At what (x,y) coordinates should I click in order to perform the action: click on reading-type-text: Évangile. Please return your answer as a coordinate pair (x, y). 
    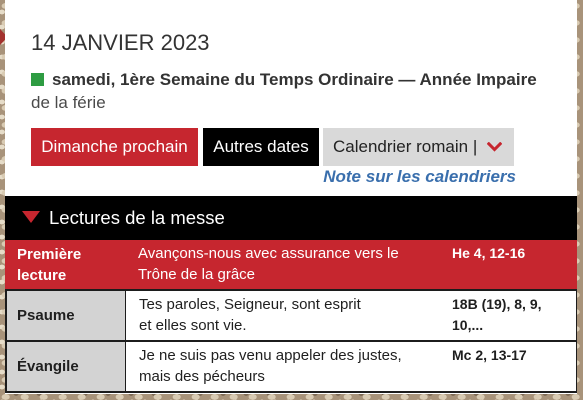
    Looking at the image, I should click on (48, 366).